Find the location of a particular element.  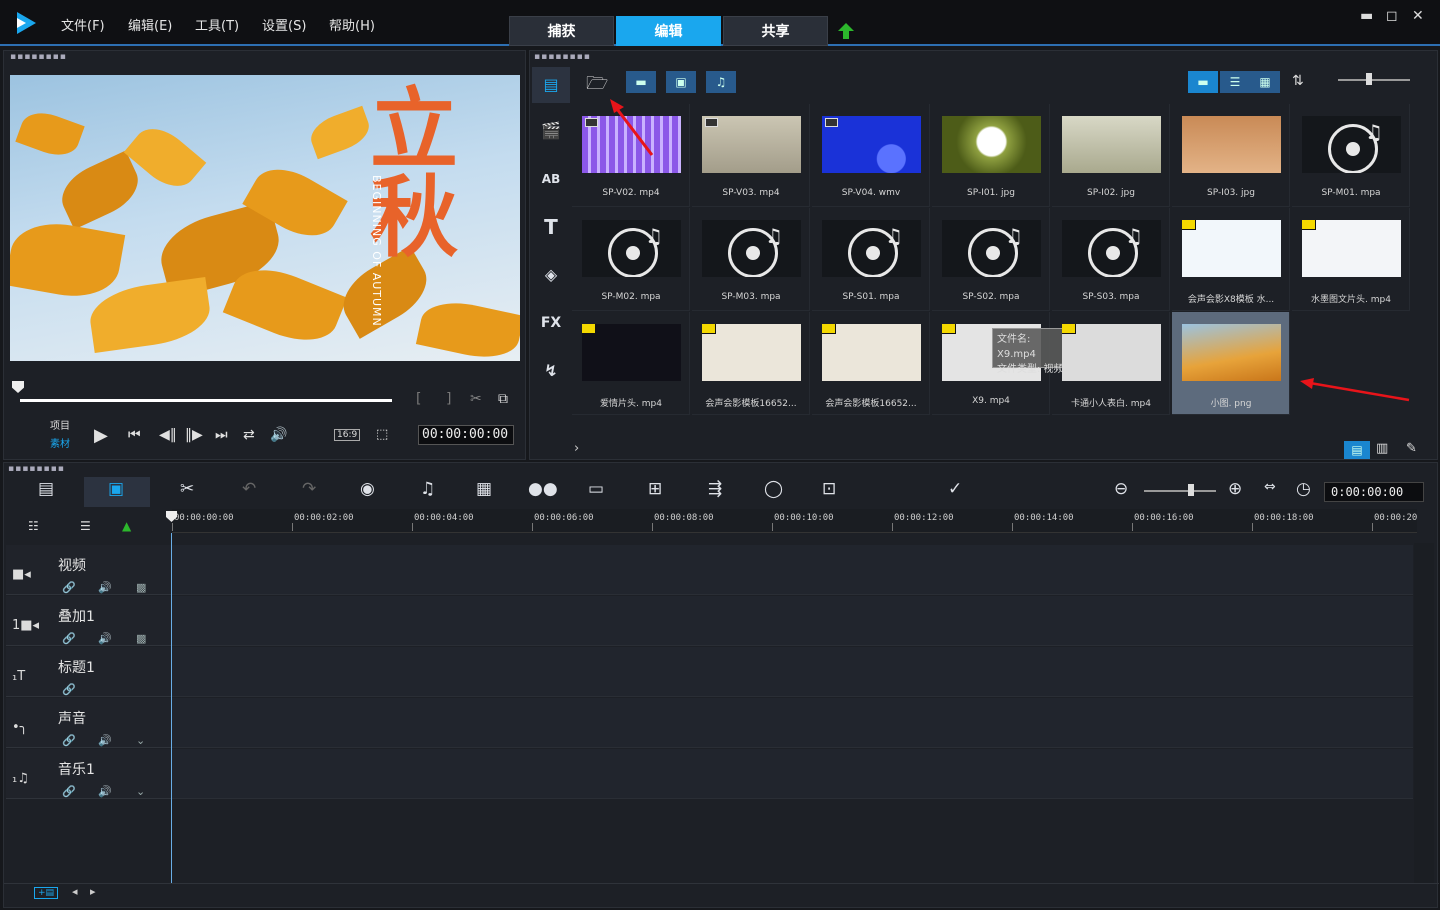

add-track-icon: +▤ is located at coordinates (46, 893).